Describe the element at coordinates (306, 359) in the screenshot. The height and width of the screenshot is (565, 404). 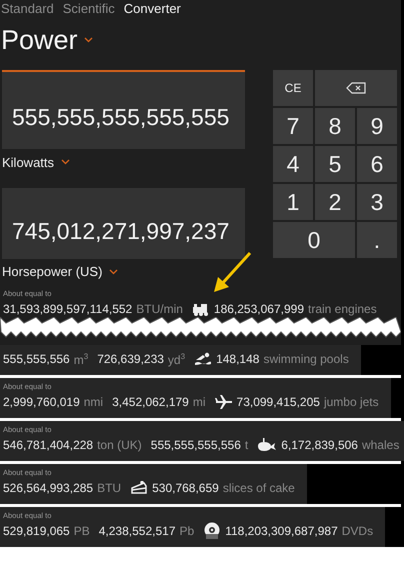
I see `unit-label: swimming pools` at that location.